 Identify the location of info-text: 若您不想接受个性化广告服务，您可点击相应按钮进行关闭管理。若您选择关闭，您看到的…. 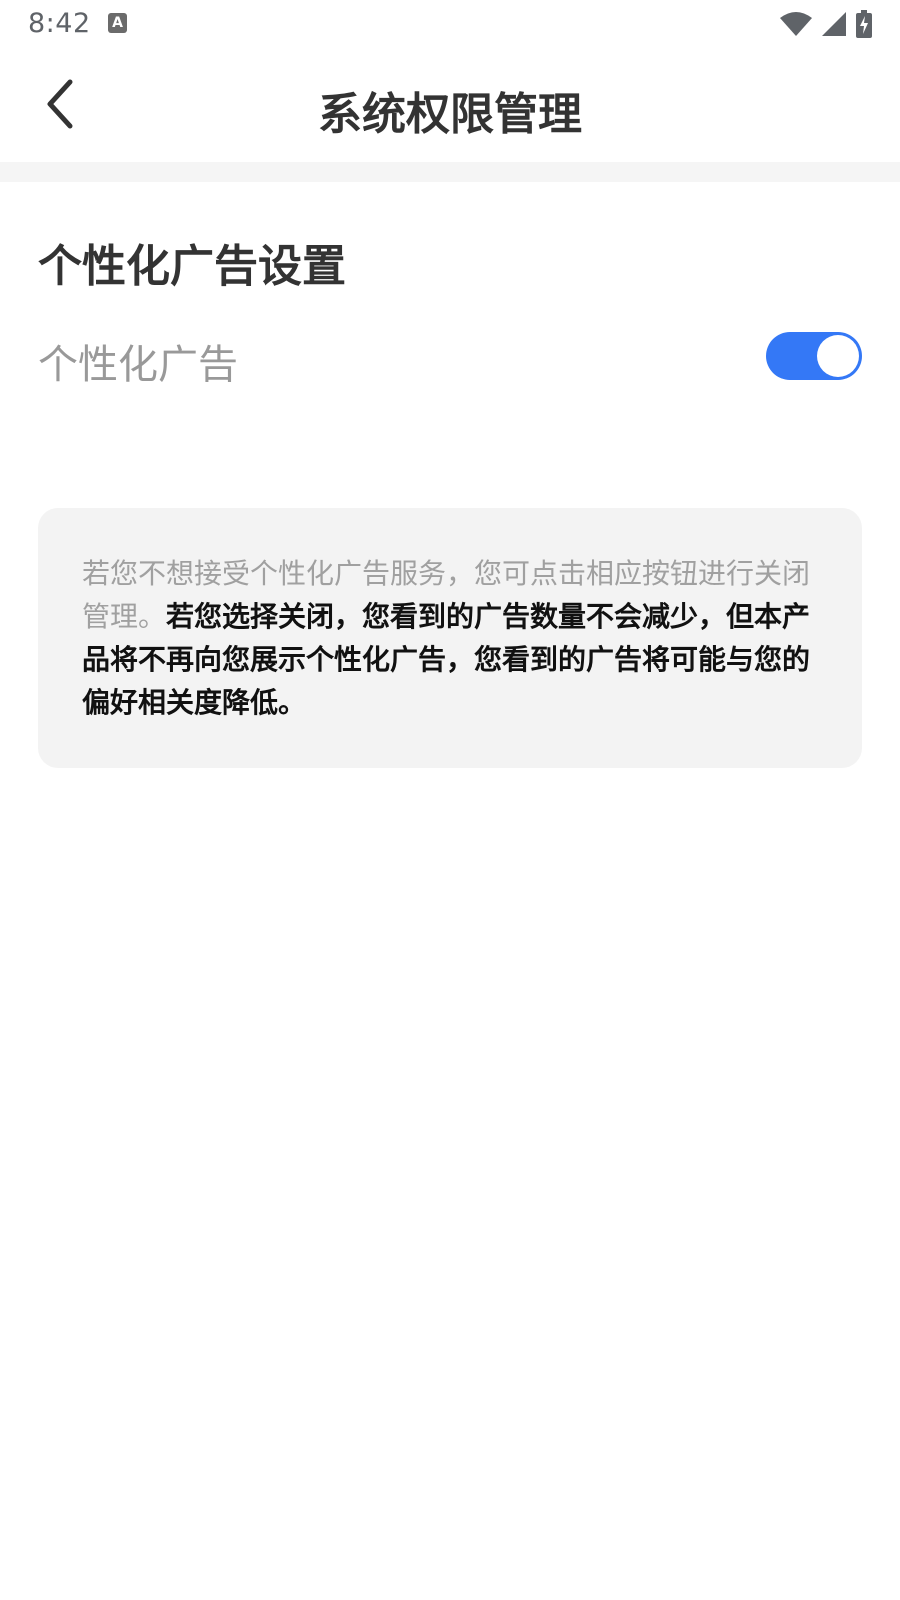
(452, 638).